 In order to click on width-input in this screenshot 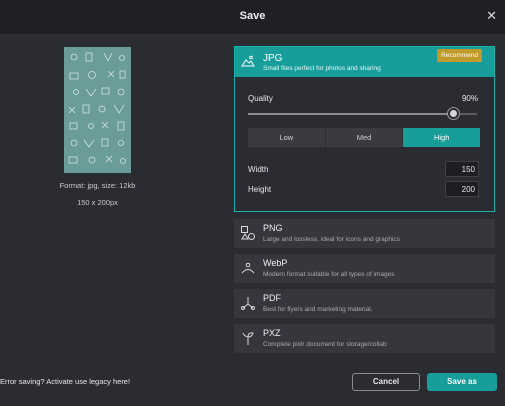, I will do `click(462, 169)`.